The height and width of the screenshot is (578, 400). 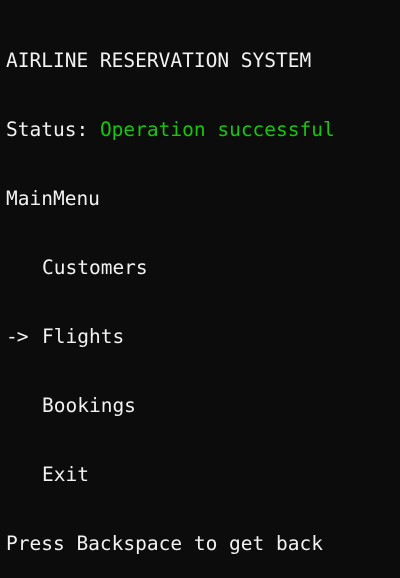 What do you see at coordinates (47, 129) in the screenshot?
I see `status-label: Status:` at bounding box center [47, 129].